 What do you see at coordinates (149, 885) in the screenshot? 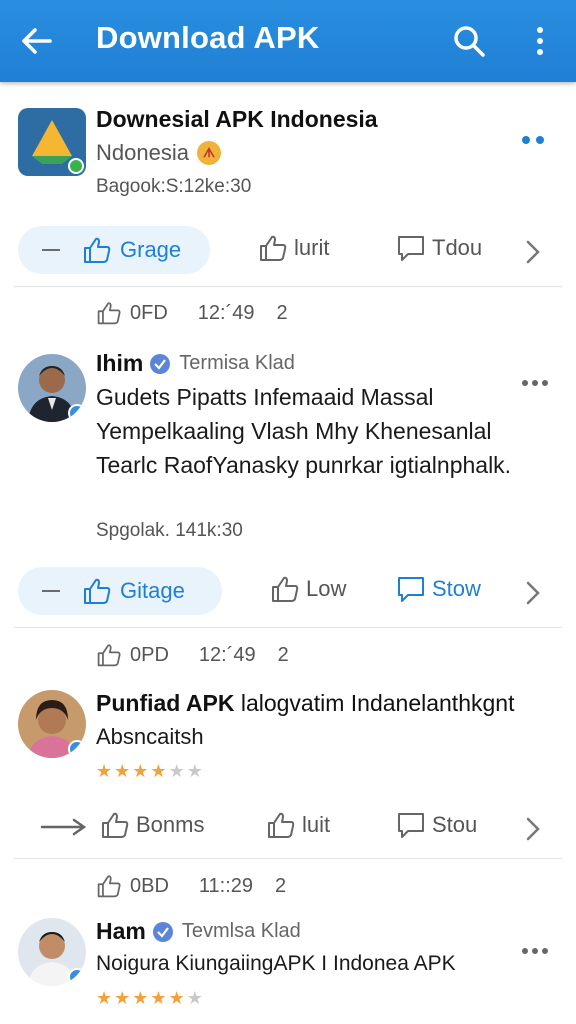
I see `stat-value: 0BD` at bounding box center [149, 885].